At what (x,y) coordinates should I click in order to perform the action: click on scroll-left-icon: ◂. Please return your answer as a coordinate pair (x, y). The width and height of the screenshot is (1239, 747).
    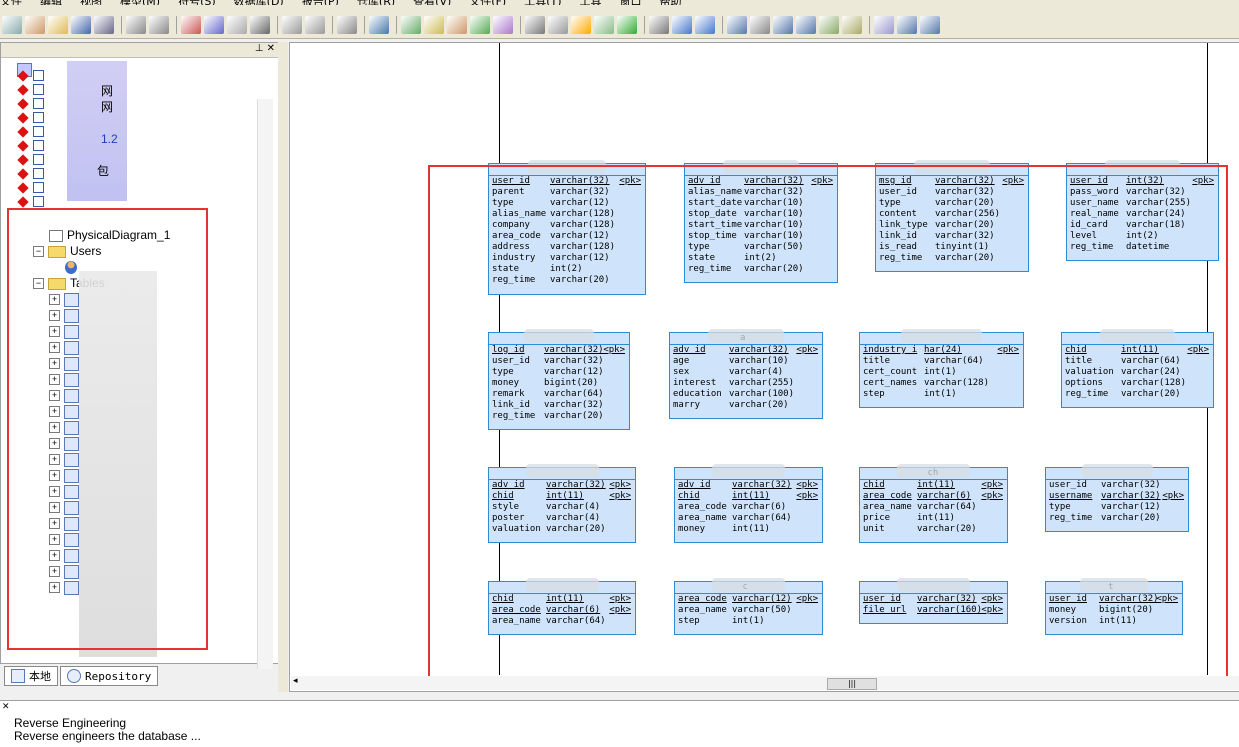
    Looking at the image, I should click on (295, 681).